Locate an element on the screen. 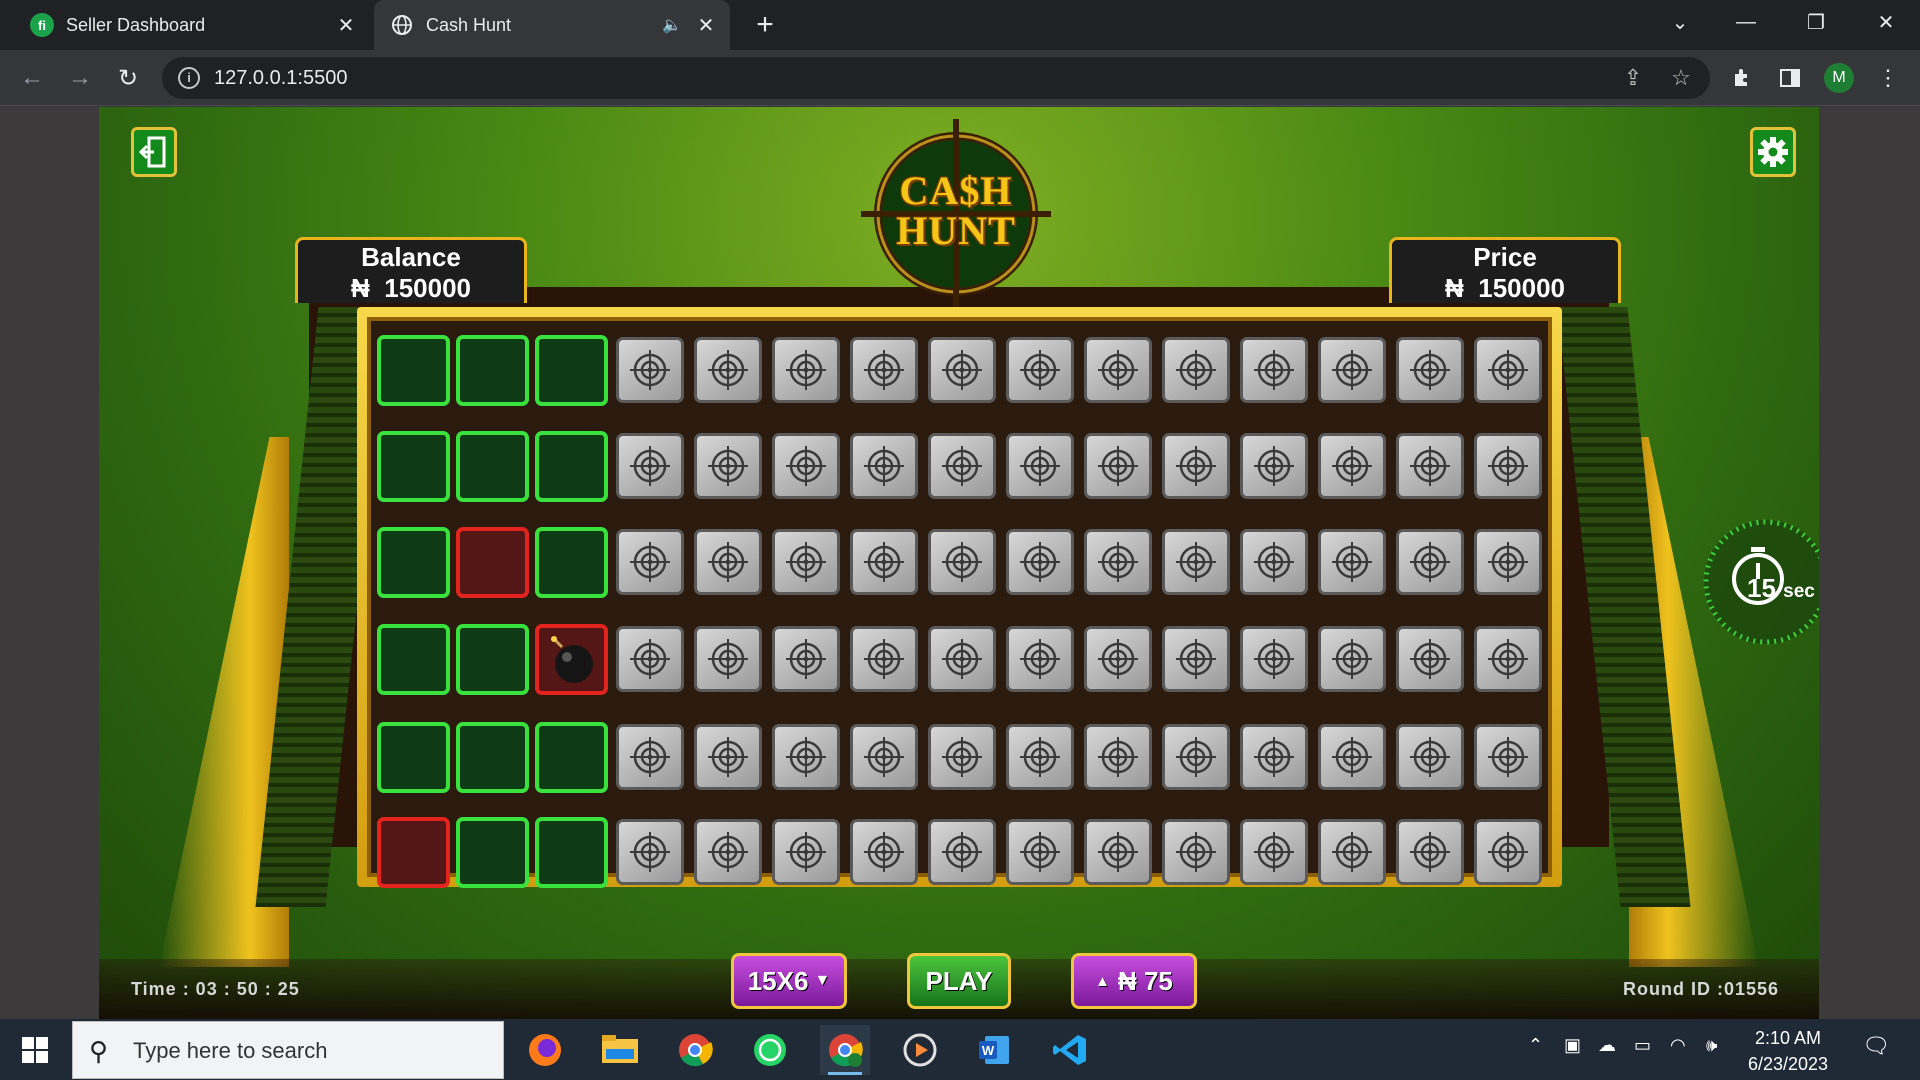 This screenshot has height=1080, width=1920. tray-chevron-up-icon: ⌃ is located at coordinates (1535, 1045).